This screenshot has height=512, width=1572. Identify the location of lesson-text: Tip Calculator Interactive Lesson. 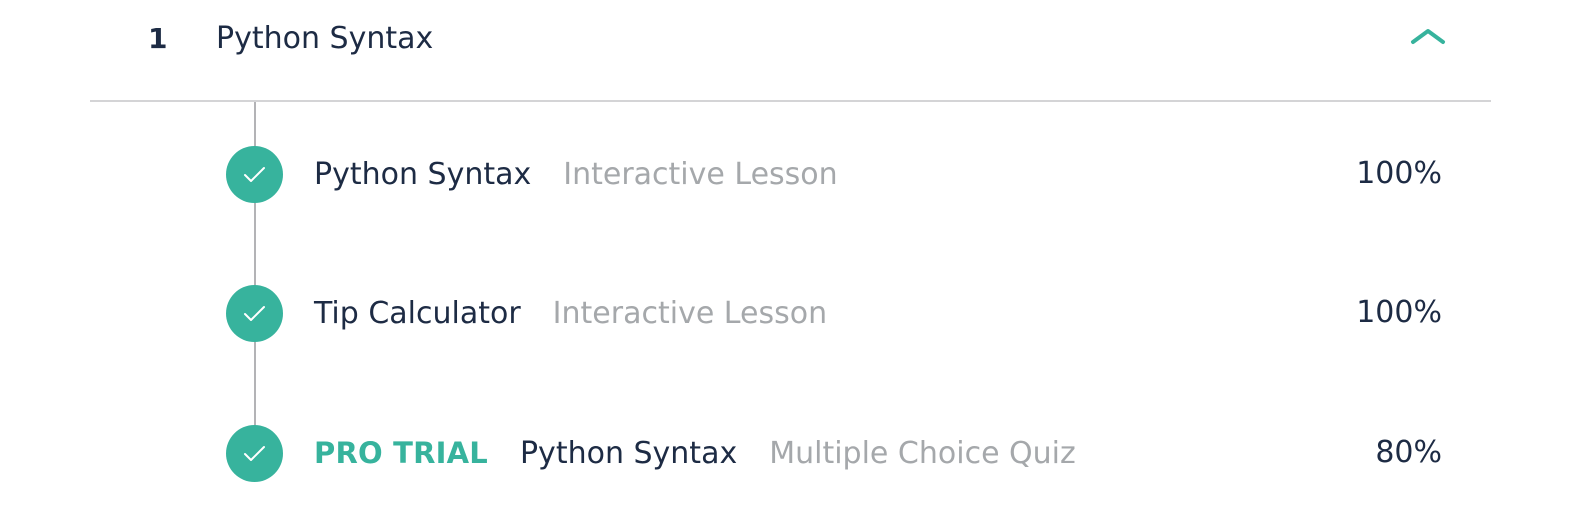
(570, 313).